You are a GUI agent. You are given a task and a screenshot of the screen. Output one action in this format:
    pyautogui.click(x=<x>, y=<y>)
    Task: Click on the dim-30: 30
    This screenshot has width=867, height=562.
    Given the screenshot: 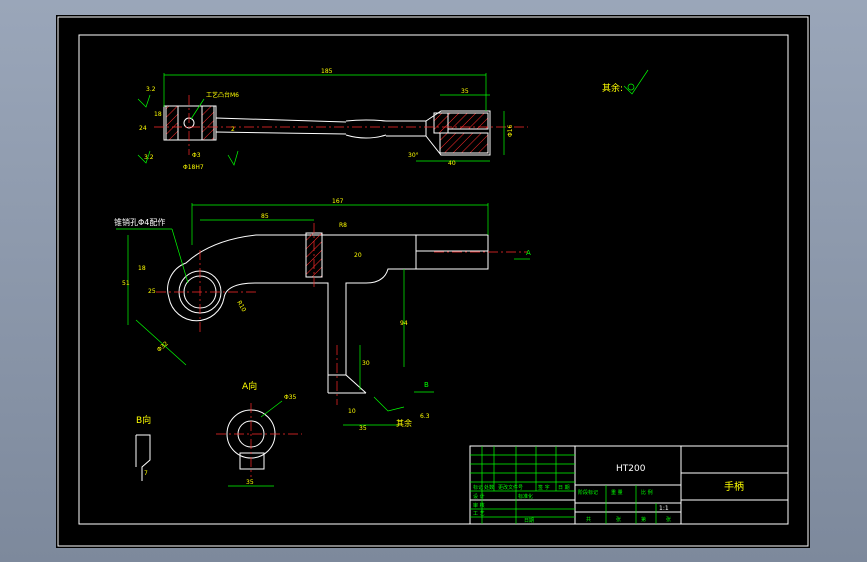 What is the action you would take?
    pyautogui.click(x=366, y=363)
    